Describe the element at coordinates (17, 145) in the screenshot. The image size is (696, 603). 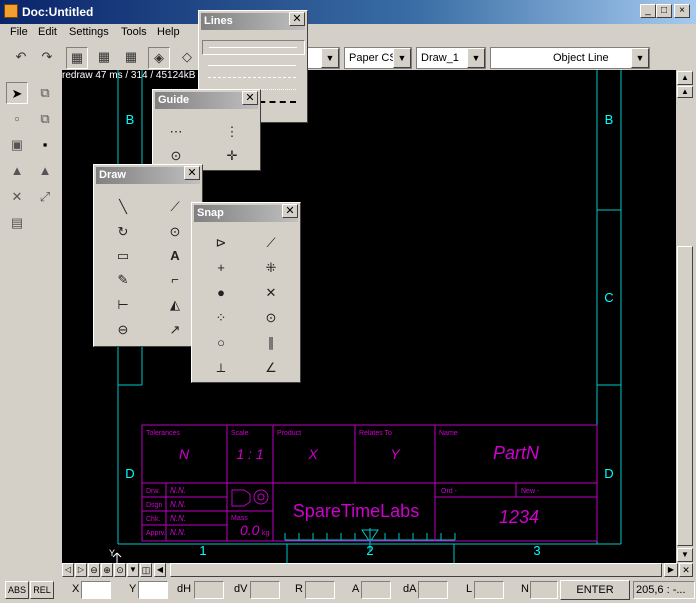
I see `group-icon: ▣` at that location.